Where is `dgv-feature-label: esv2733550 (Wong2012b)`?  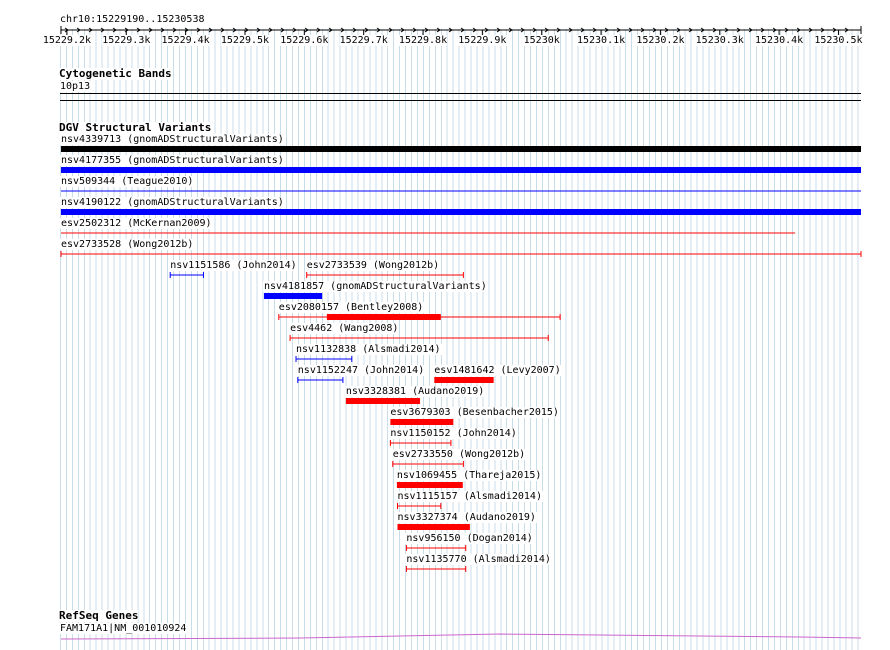 dgv-feature-label: esv2733550 (Wong2012b) is located at coordinates (459, 454).